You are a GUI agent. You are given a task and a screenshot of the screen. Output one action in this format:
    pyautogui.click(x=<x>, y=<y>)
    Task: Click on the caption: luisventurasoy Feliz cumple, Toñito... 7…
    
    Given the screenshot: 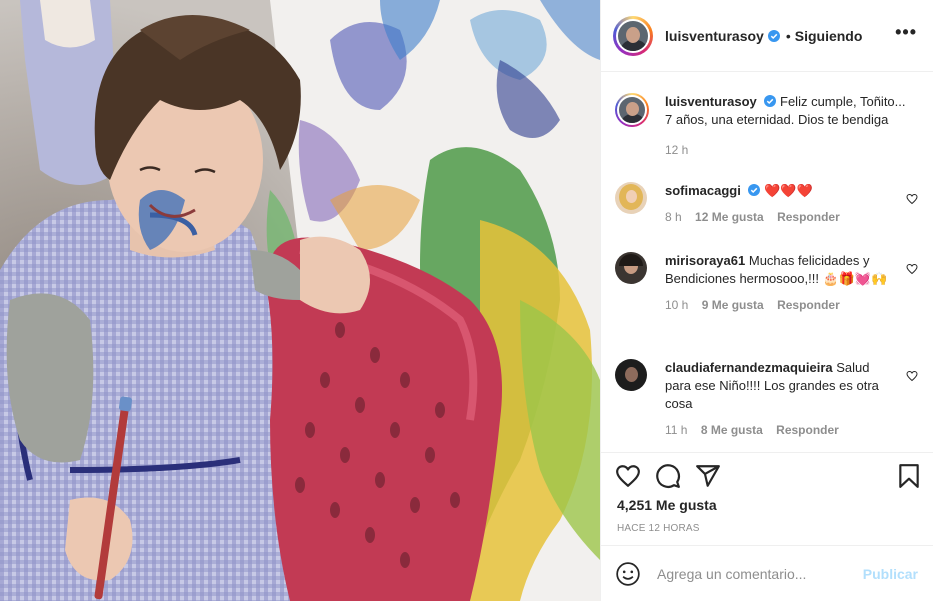 What is the action you would take?
    pyautogui.click(x=766, y=126)
    